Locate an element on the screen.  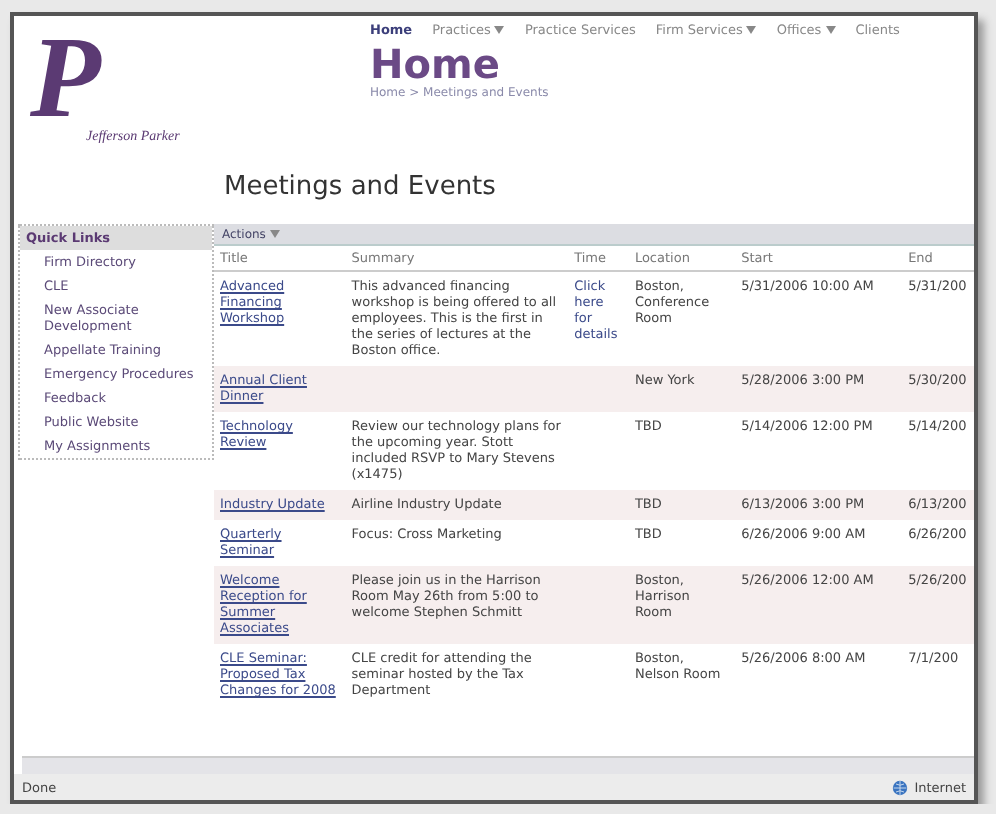
globe-icon is located at coordinates (900, 787).